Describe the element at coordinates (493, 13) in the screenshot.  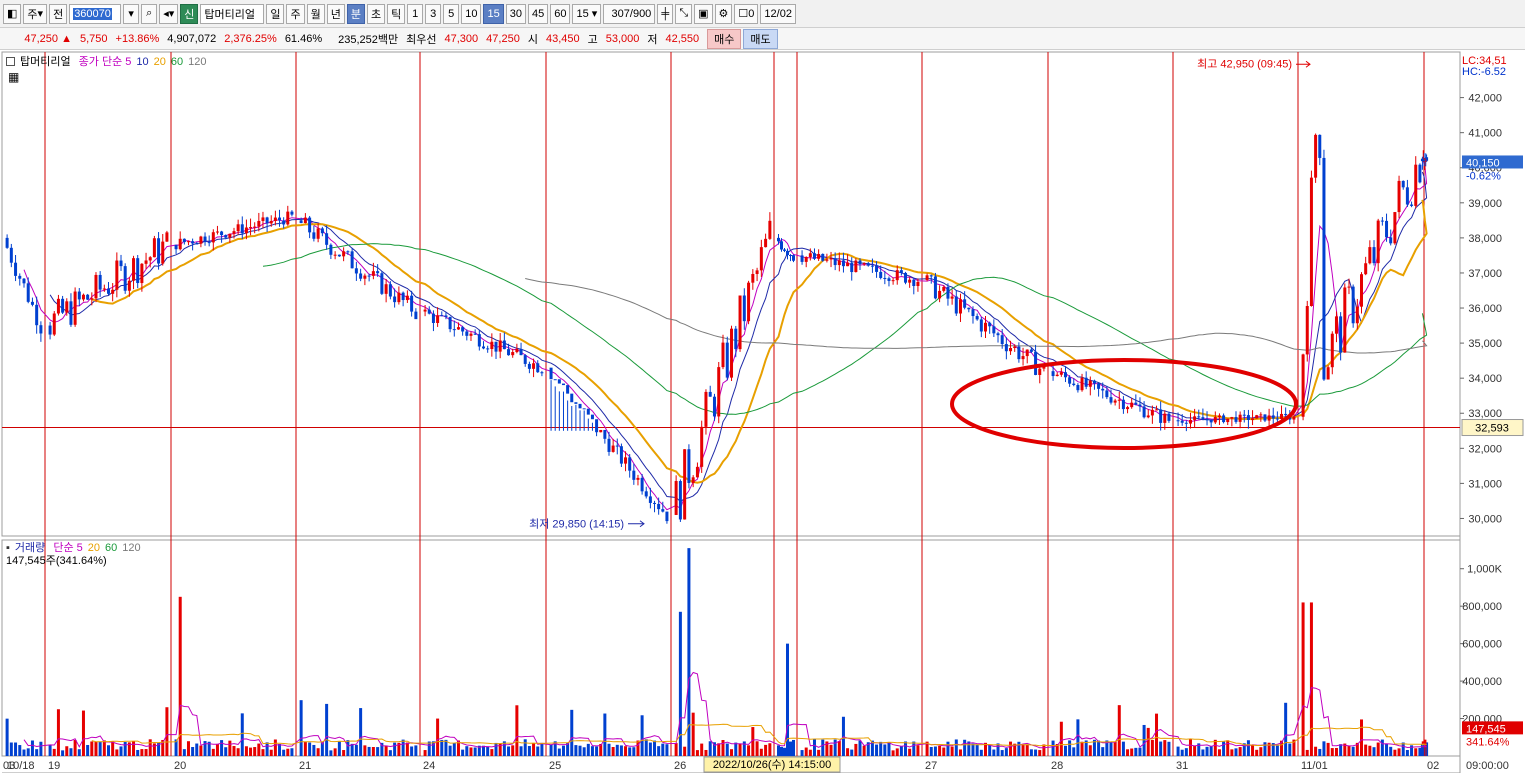
I see `interval-15: 15` at that location.